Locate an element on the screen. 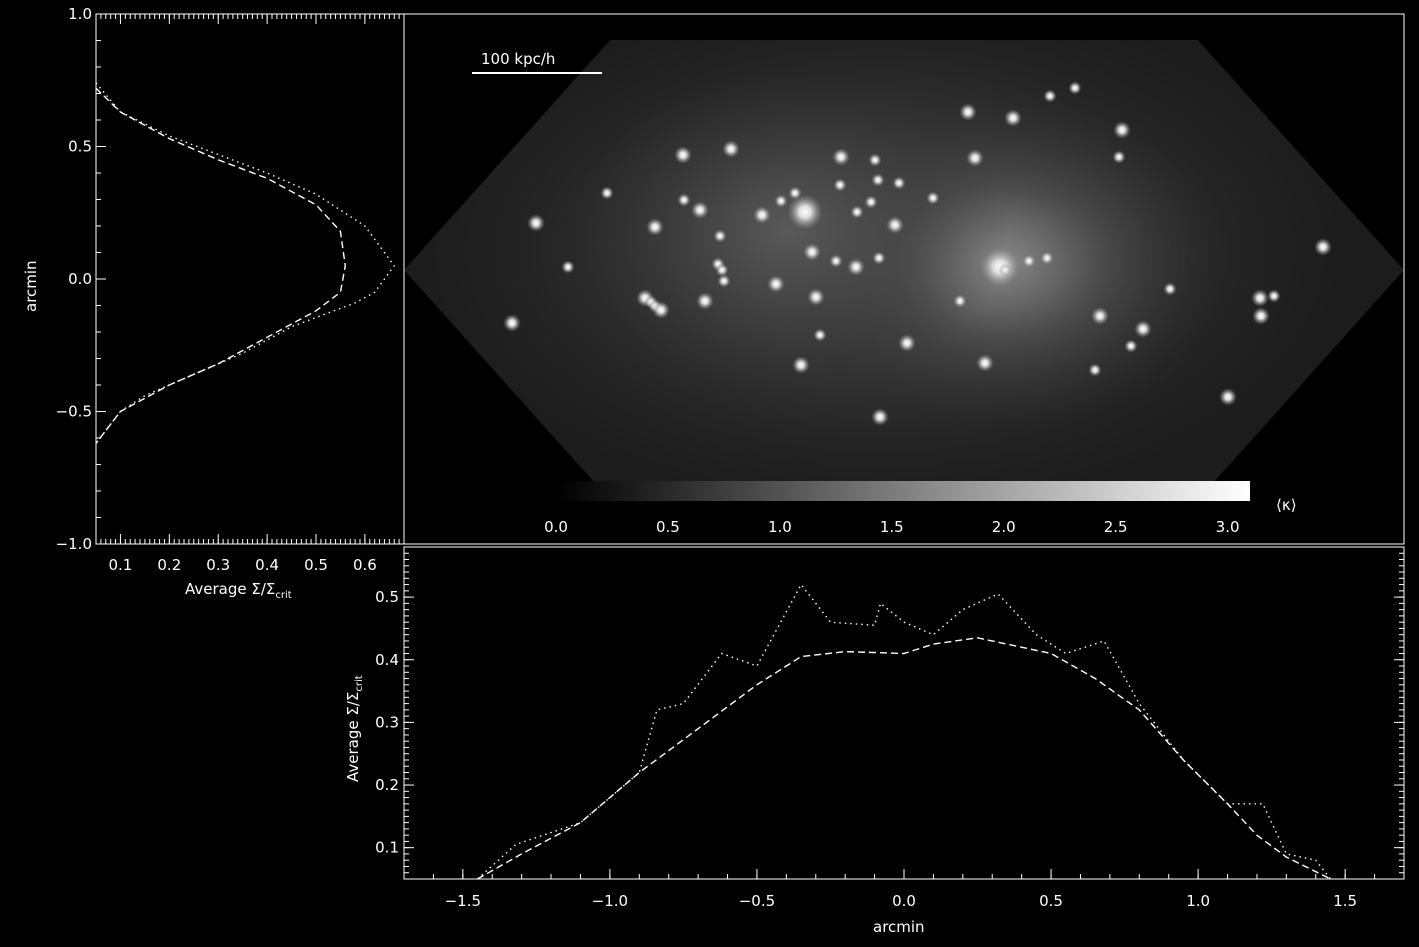 The width and height of the screenshot is (1419, 947). bottom-x-tick-label: 0.5 is located at coordinates (1051, 901).